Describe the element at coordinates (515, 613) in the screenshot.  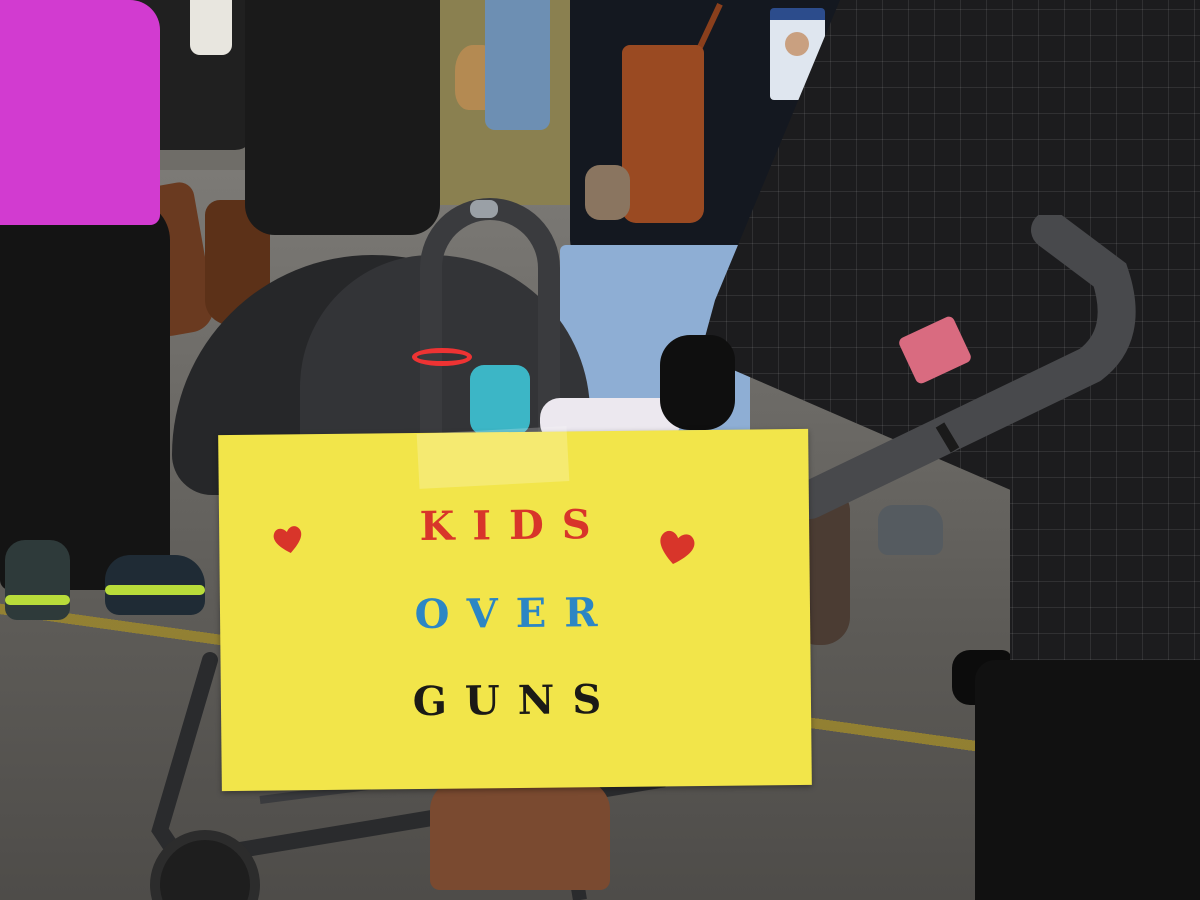
I see `sign-line-over: OVER` at that location.